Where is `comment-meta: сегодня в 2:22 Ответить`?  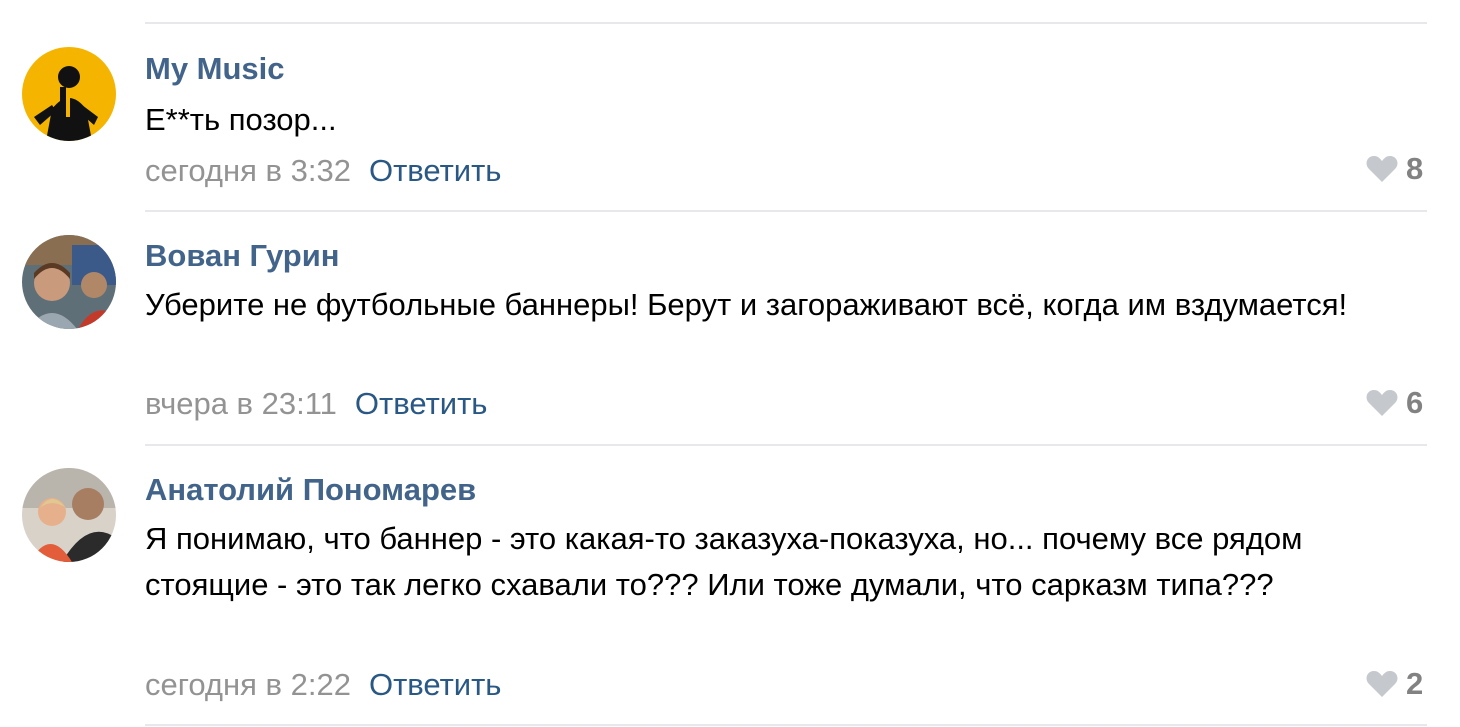 comment-meta: сегодня в 2:22 Ответить is located at coordinates (323, 685).